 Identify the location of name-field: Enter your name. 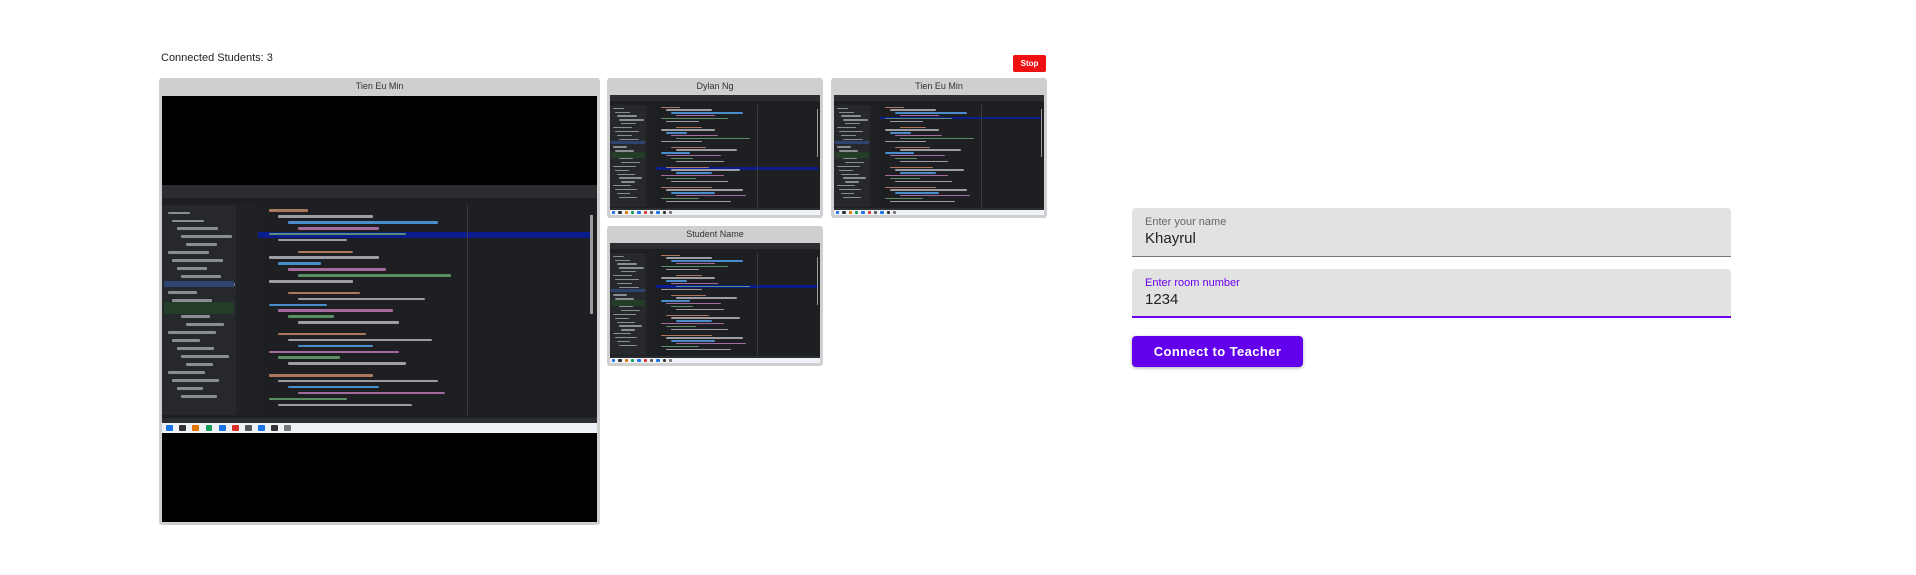
(1431, 232).